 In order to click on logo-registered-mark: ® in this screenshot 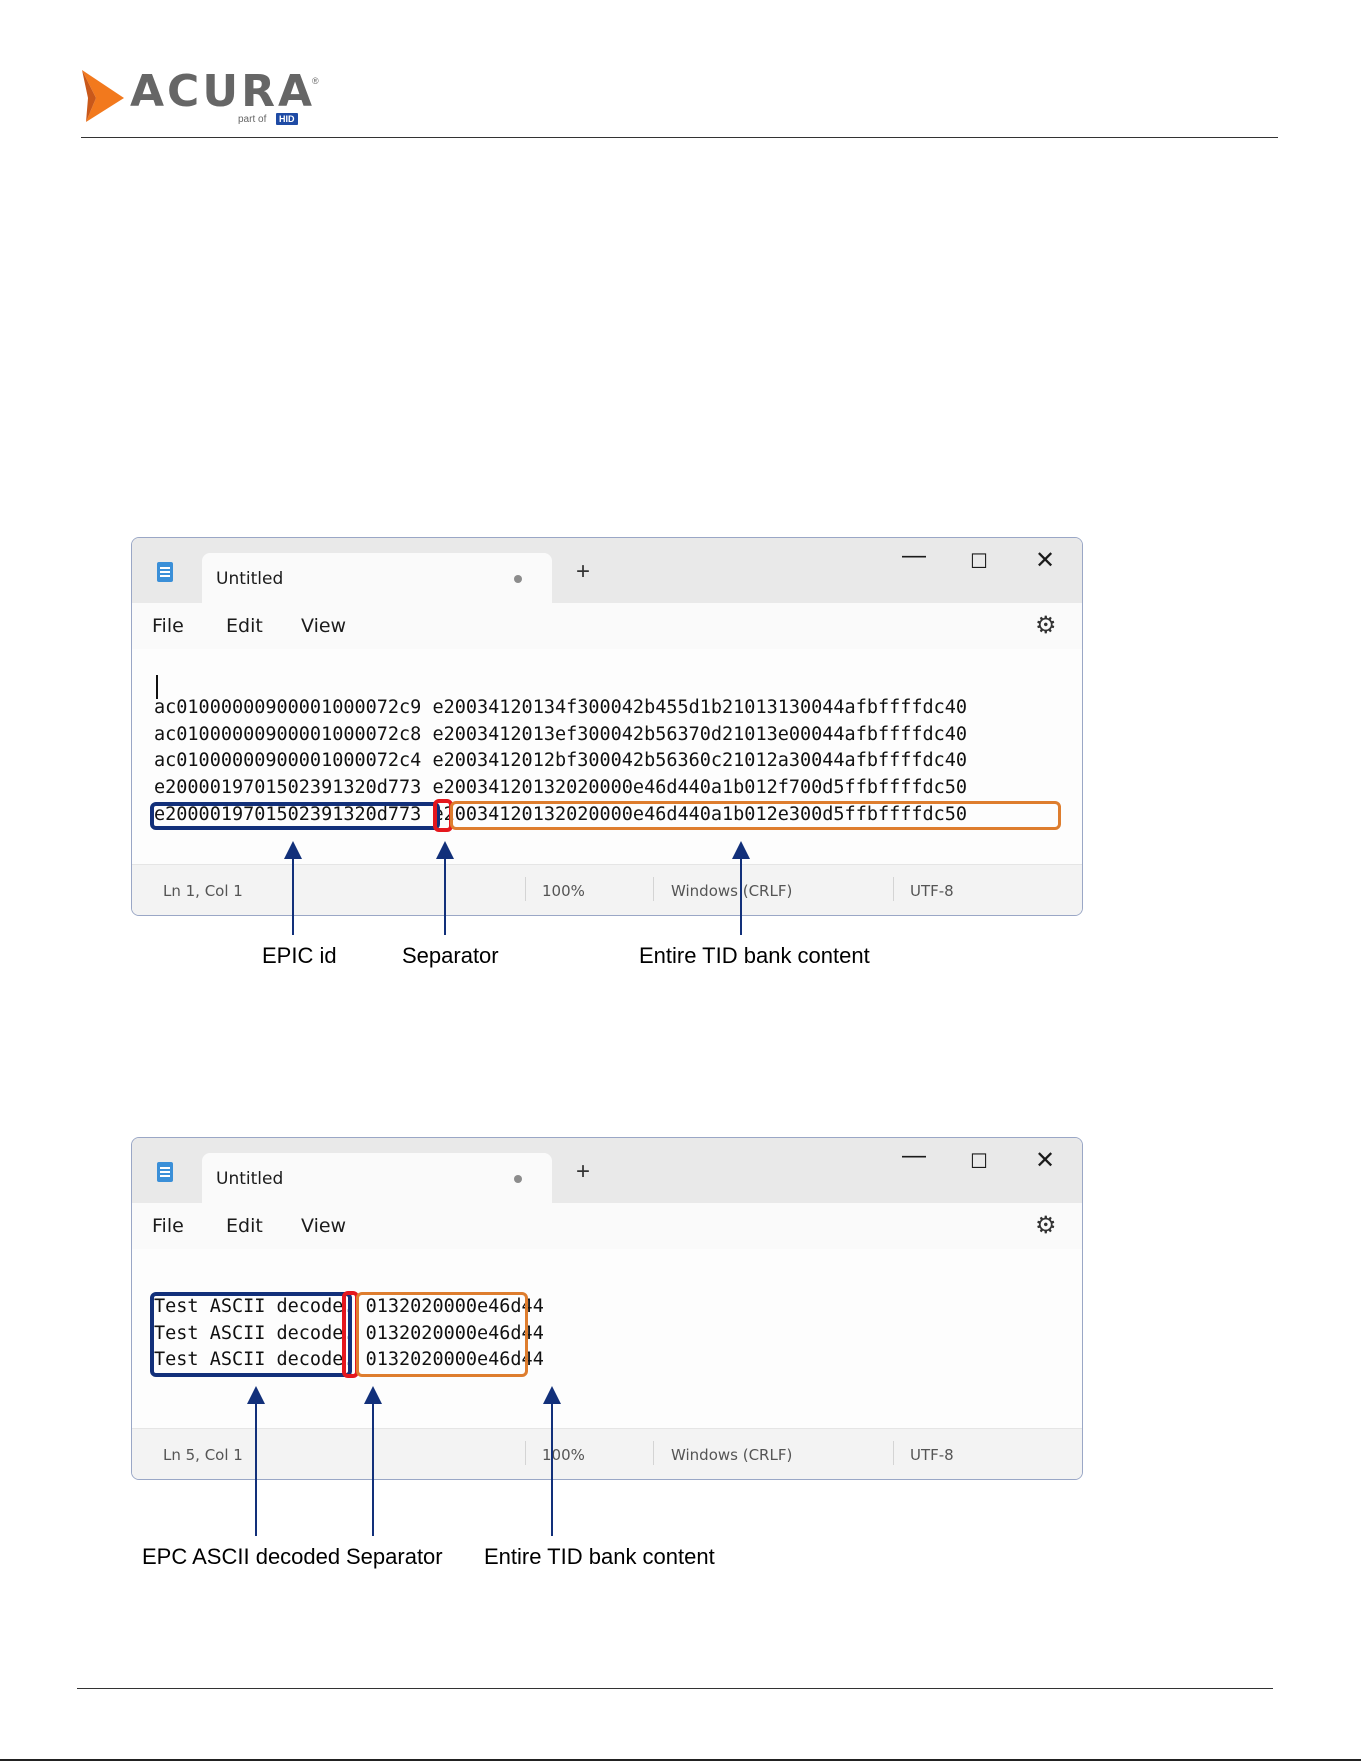, I will do `click(315, 81)`.